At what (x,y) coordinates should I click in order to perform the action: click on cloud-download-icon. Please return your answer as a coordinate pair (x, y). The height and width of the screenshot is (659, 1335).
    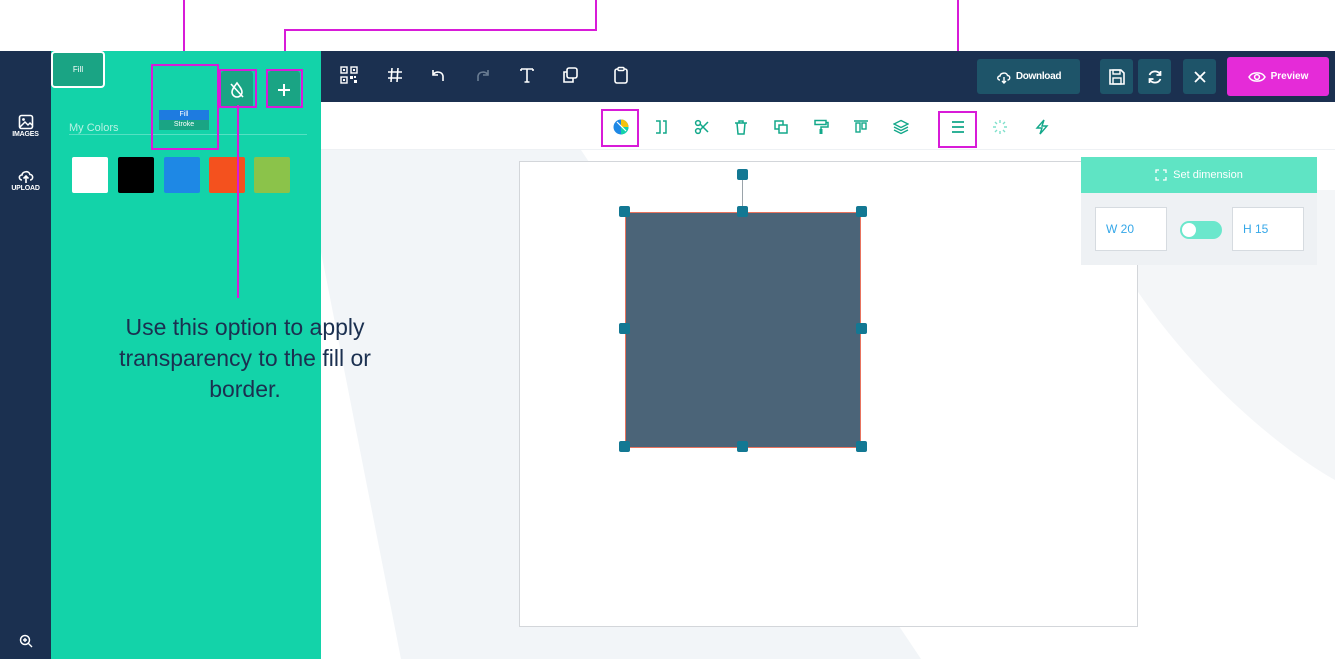
    Looking at the image, I should click on (1003, 77).